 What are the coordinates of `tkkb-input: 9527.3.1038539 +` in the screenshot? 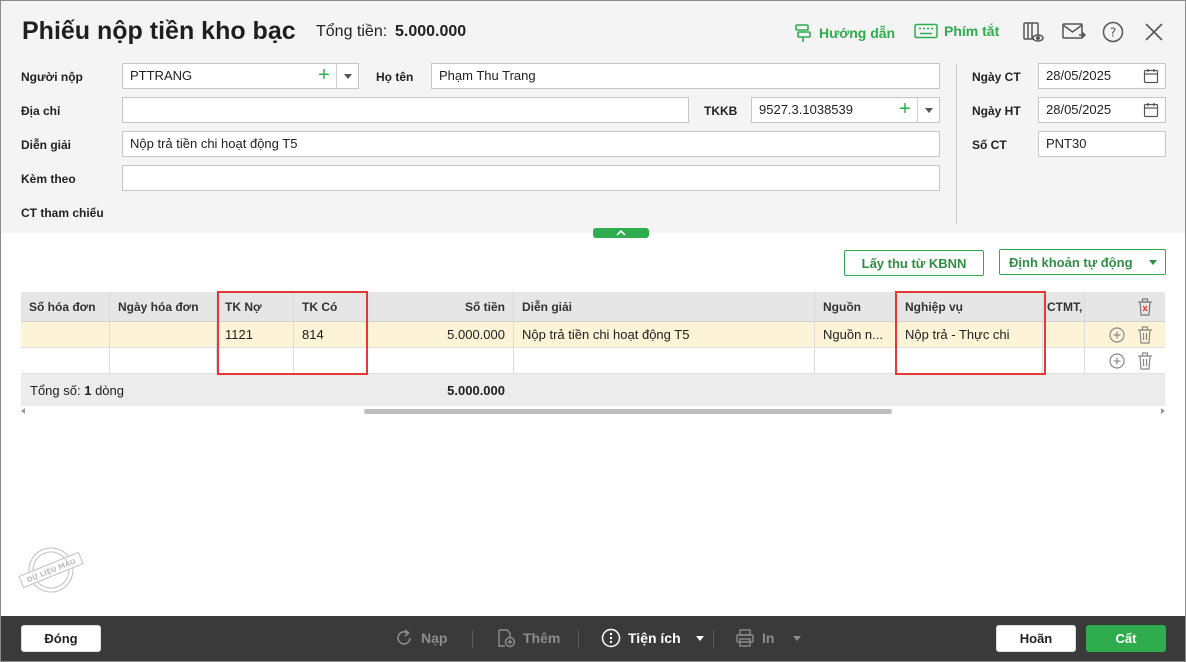 It's located at (845, 110).